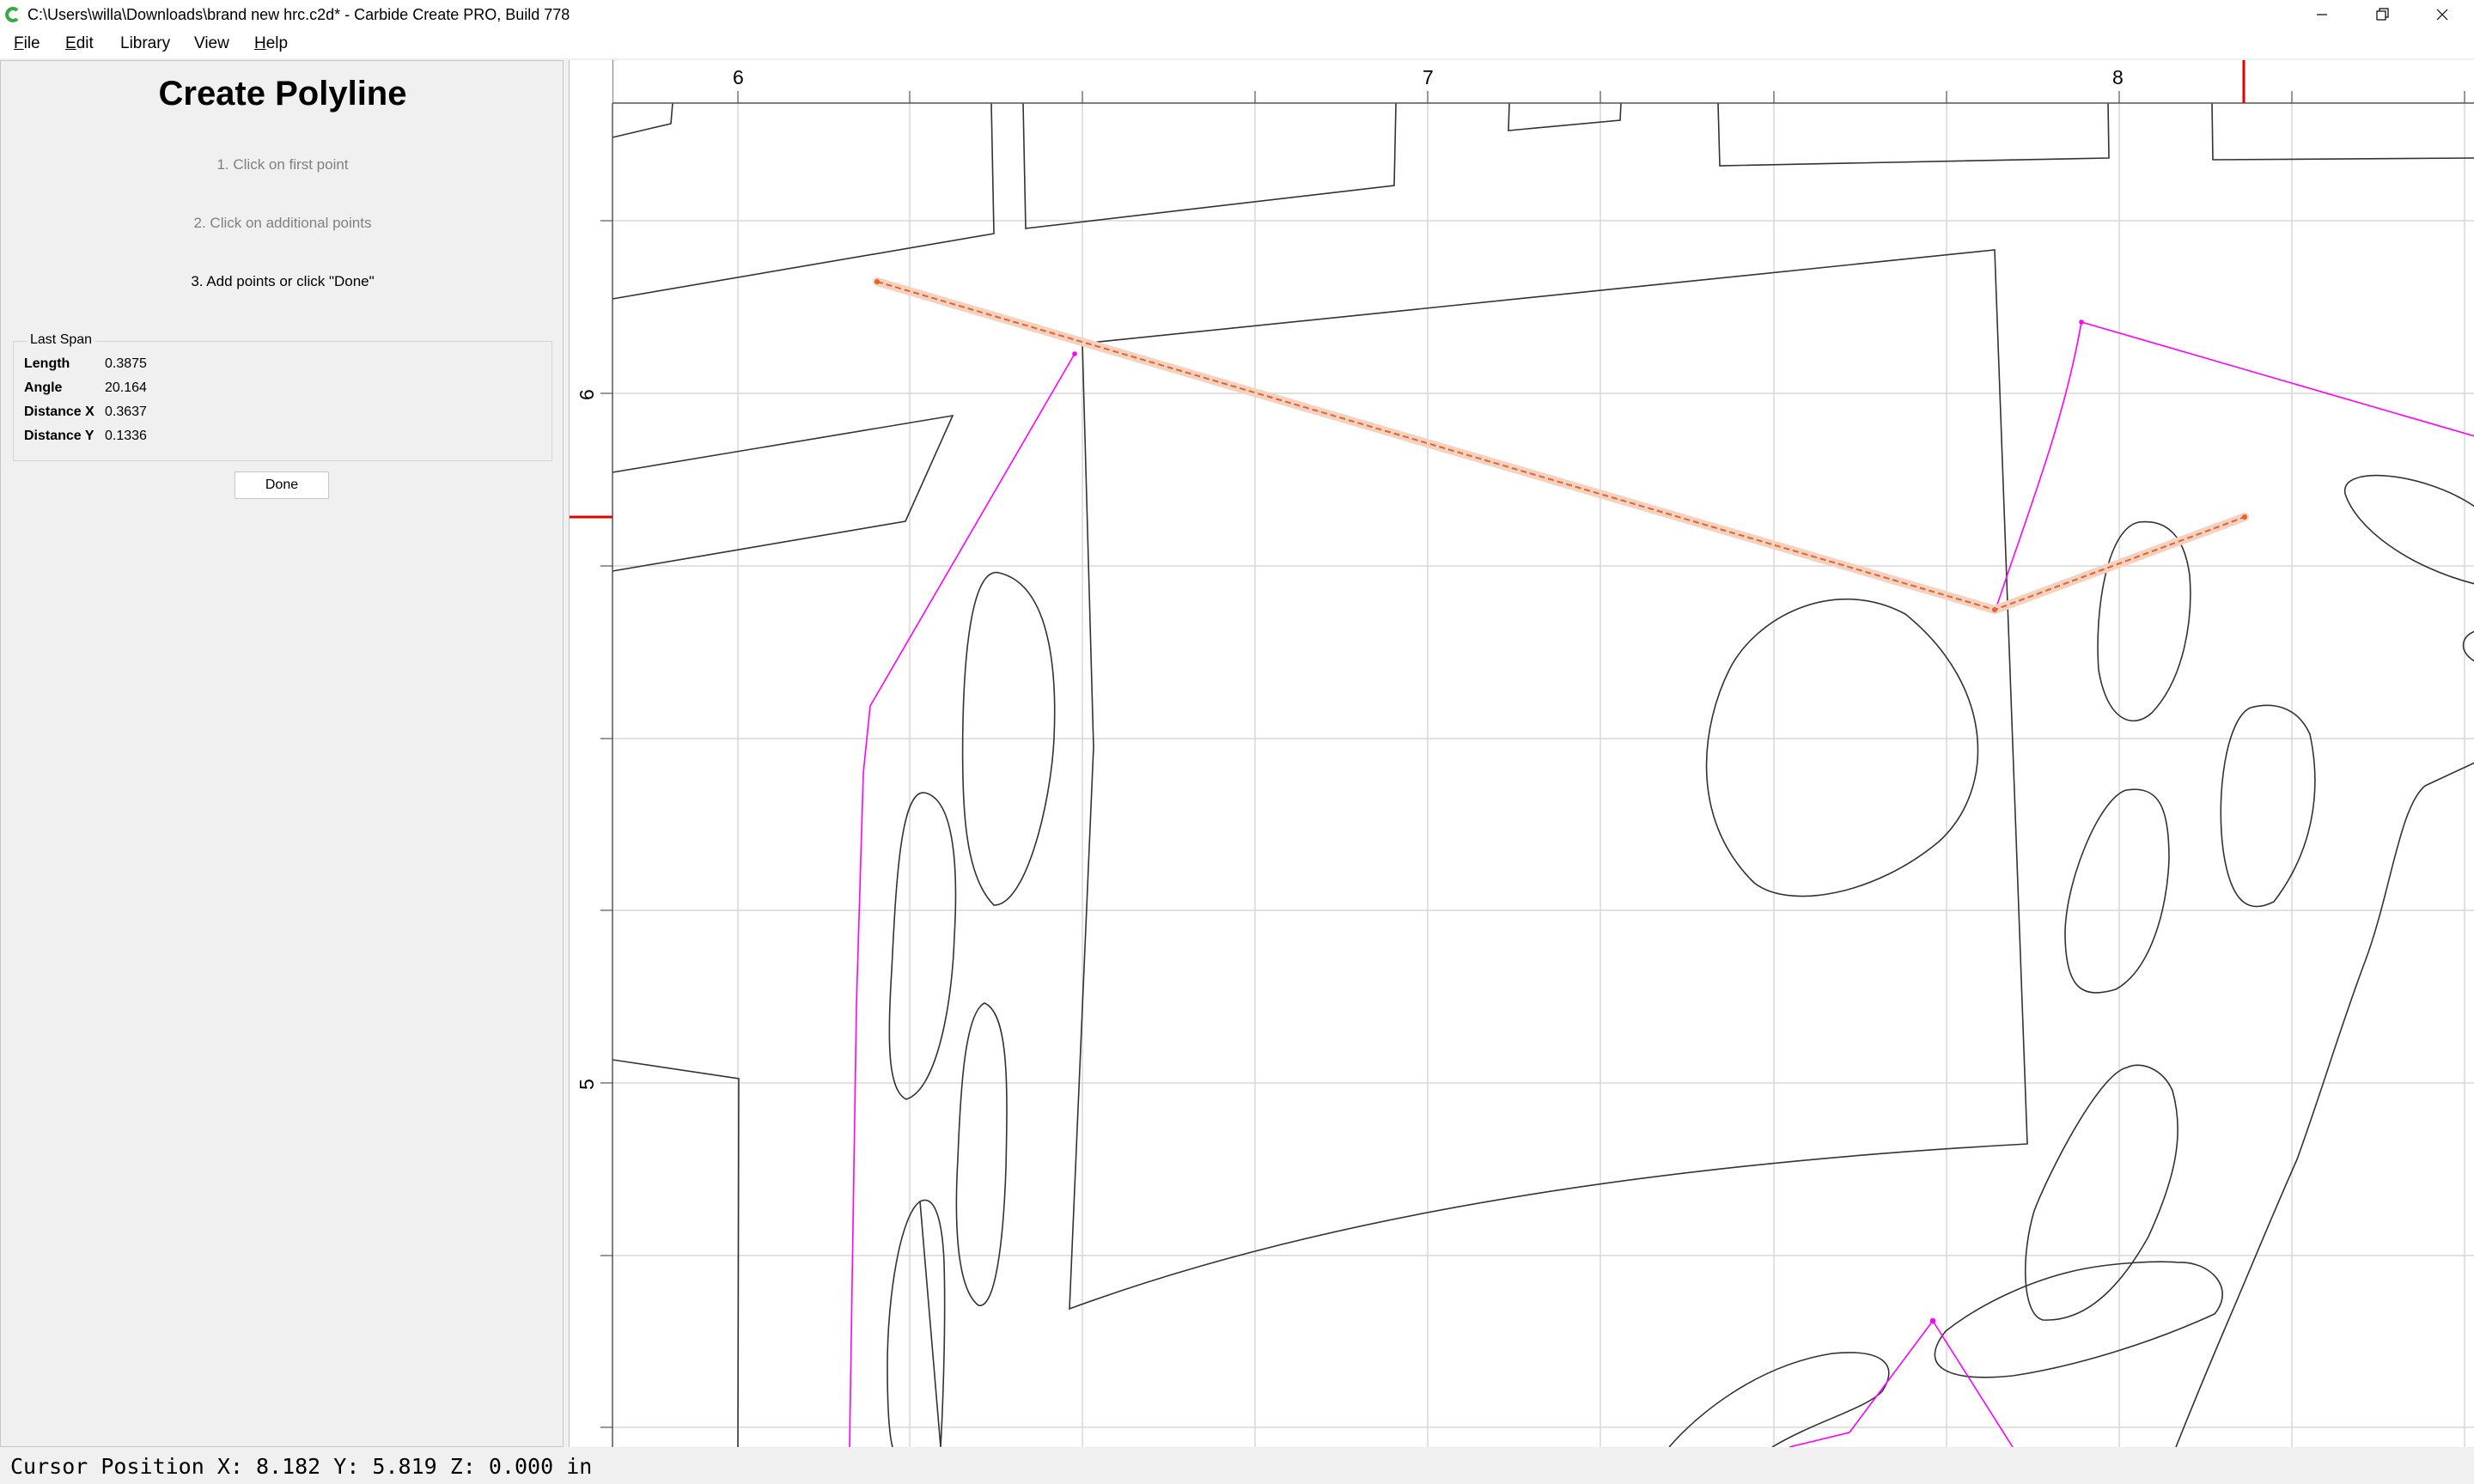  Describe the element at coordinates (85, 43) in the screenshot. I see `menu-edit-label: dit` at that location.